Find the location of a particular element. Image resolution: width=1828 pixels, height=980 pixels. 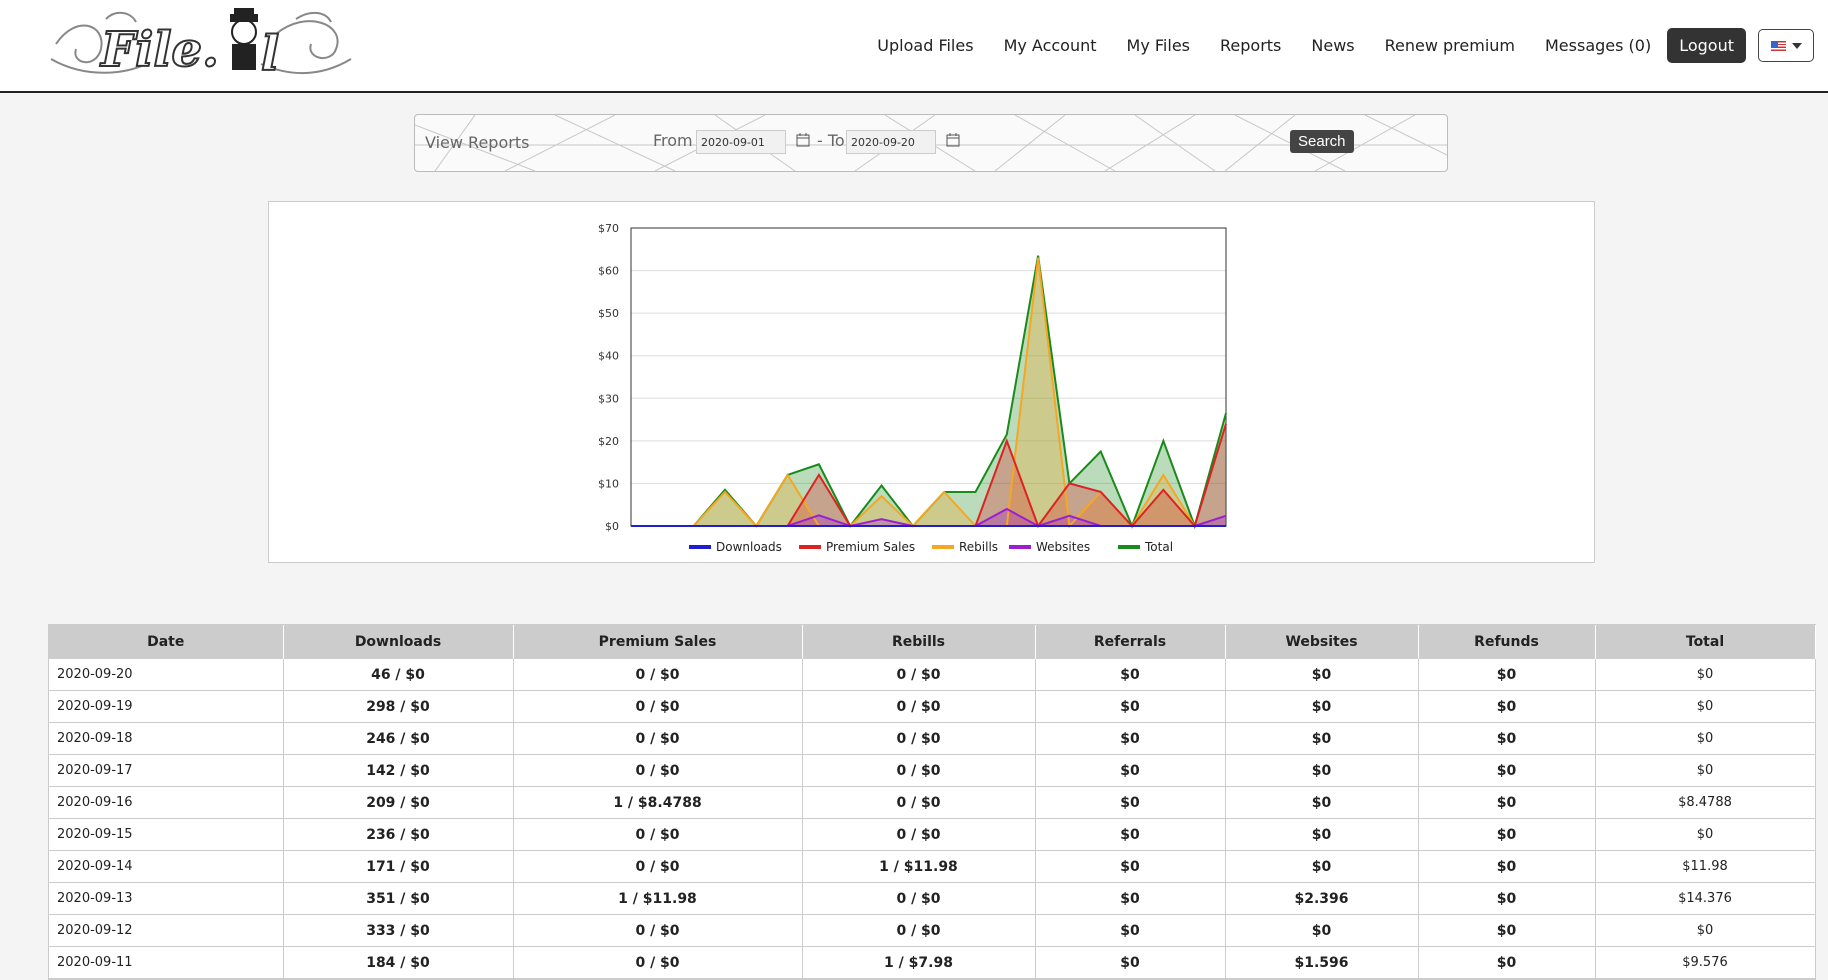

svg-text: File. is located at coordinates (159, 50).